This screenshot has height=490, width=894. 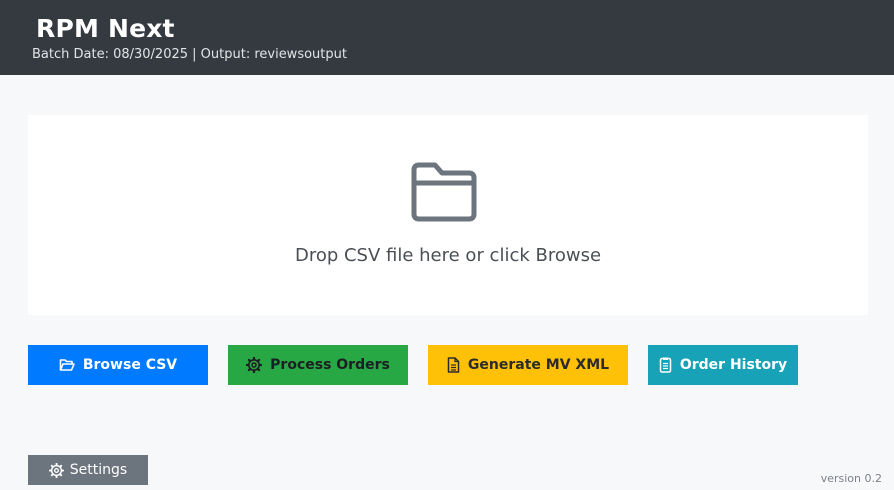 I want to click on browse-csv-button: Browse CSV, so click(x=118, y=365).